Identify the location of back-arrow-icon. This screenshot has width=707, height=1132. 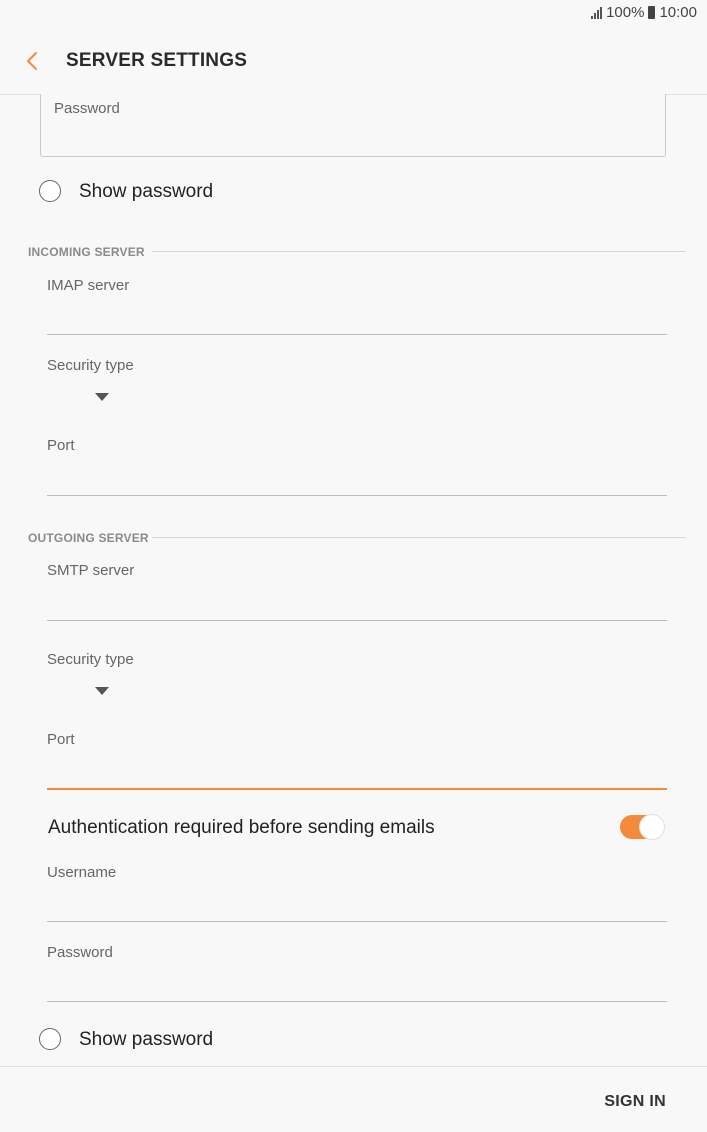
(32, 61).